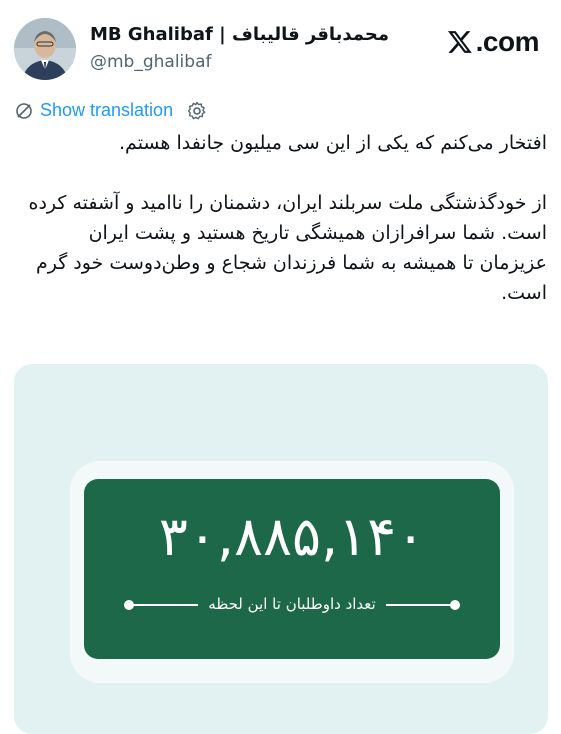  I want to click on volunteer-counter-label: تعداد داوطلبان تا این لحظه, so click(292, 604).